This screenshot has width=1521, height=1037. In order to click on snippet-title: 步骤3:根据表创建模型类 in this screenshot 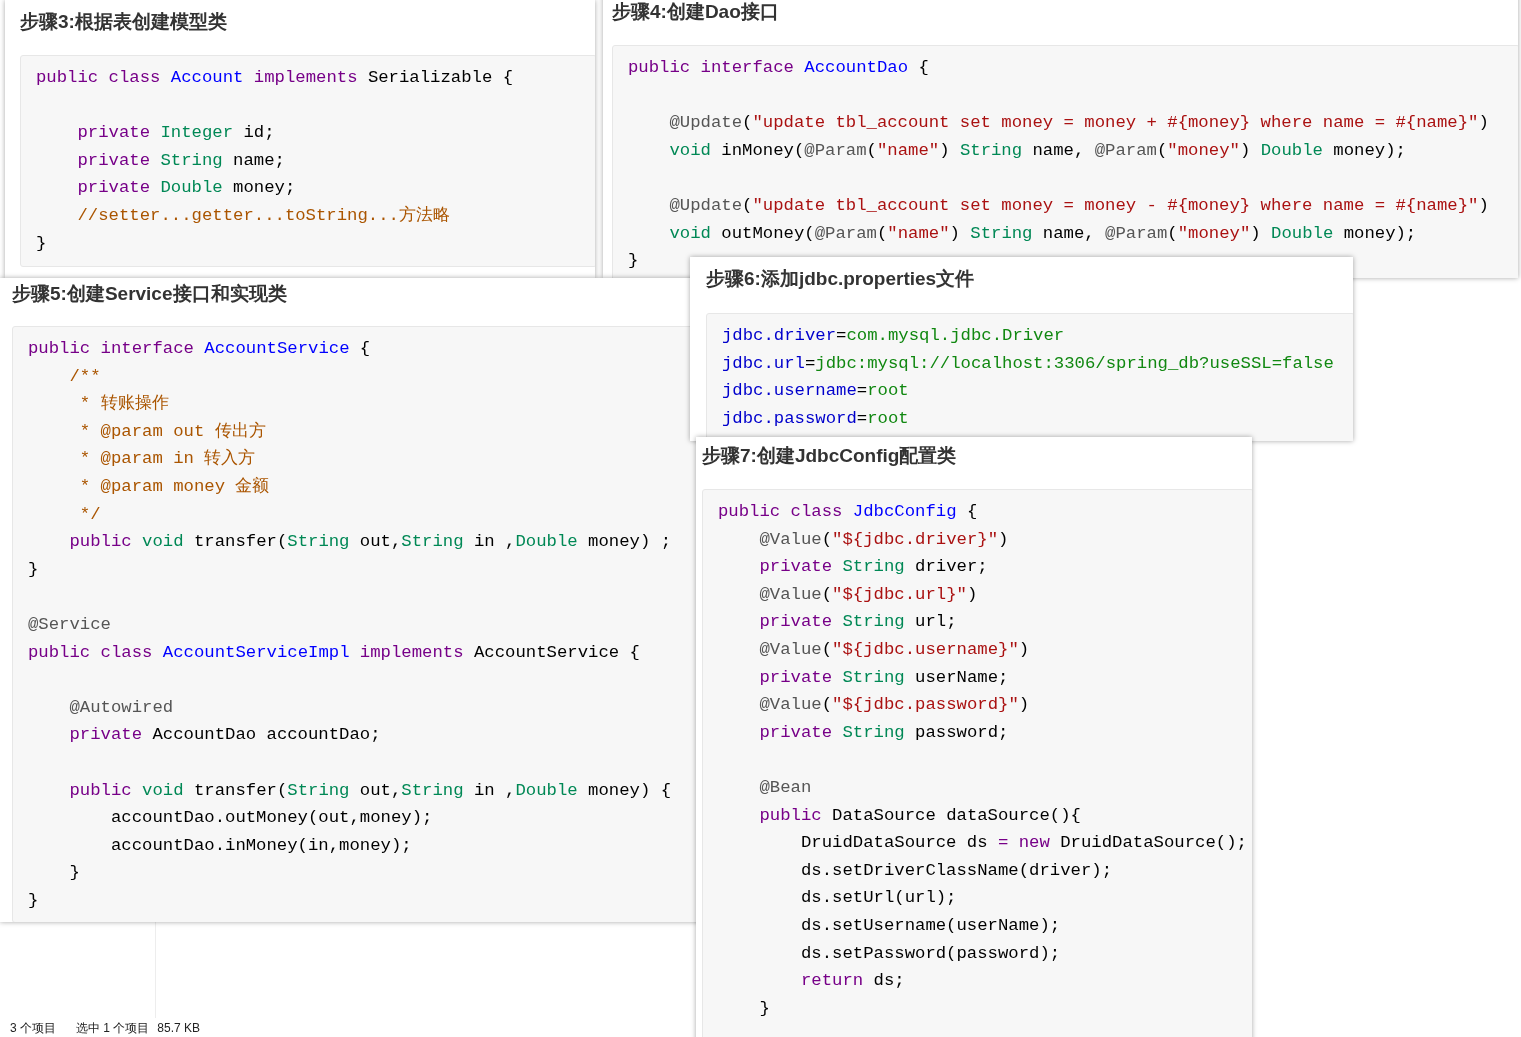, I will do `click(123, 22)`.